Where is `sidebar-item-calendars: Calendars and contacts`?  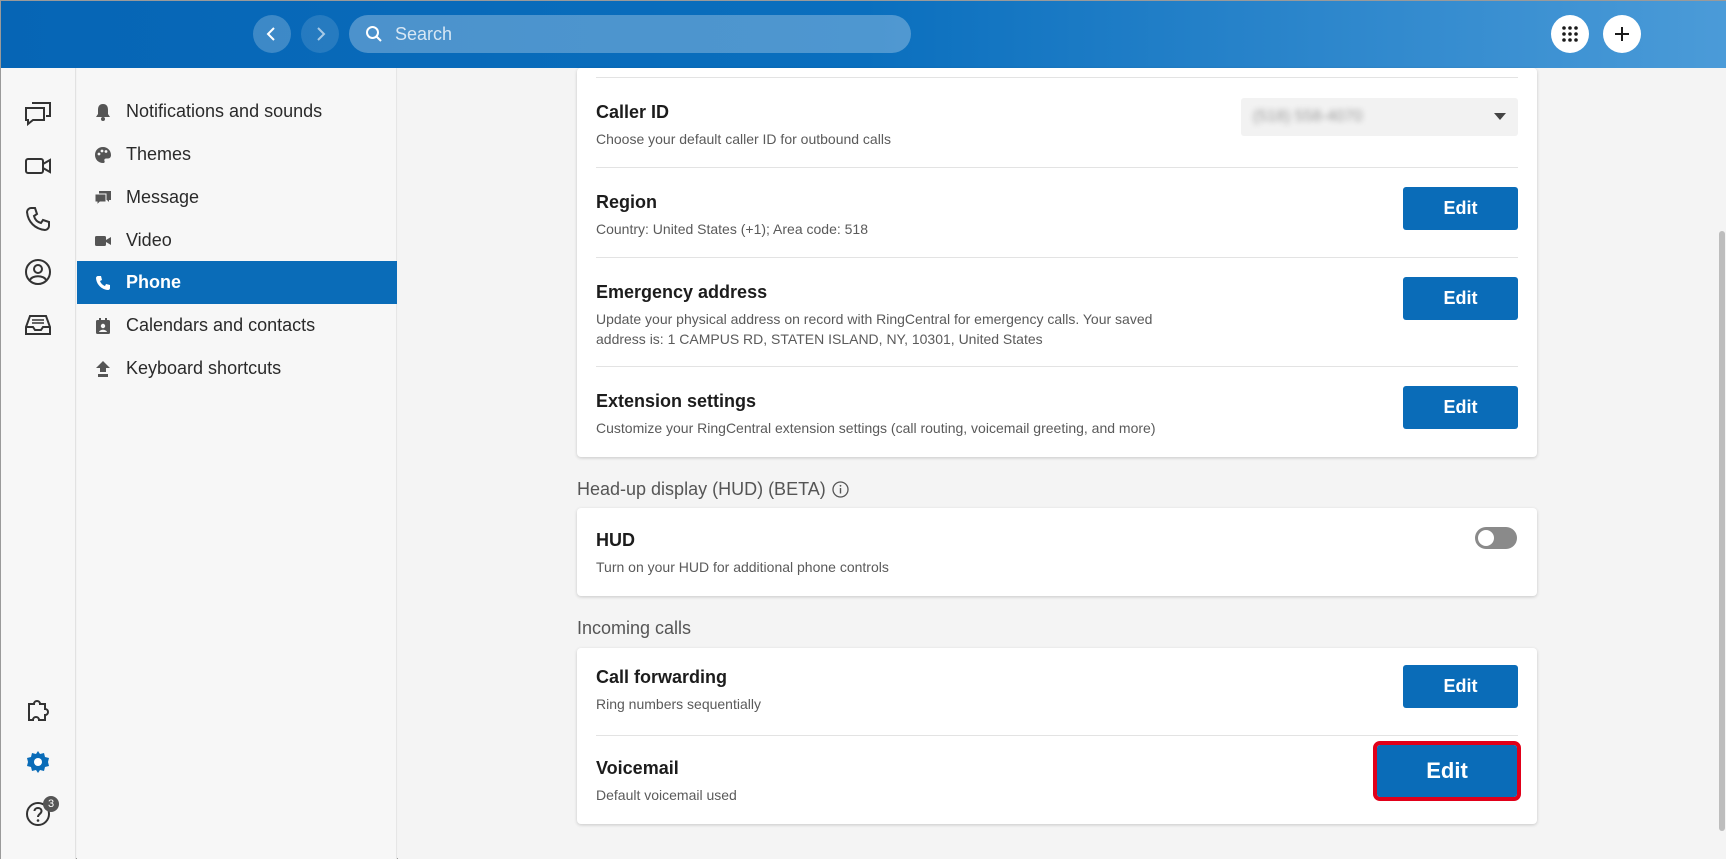
sidebar-item-calendars: Calendars and contacts is located at coordinates (237, 325).